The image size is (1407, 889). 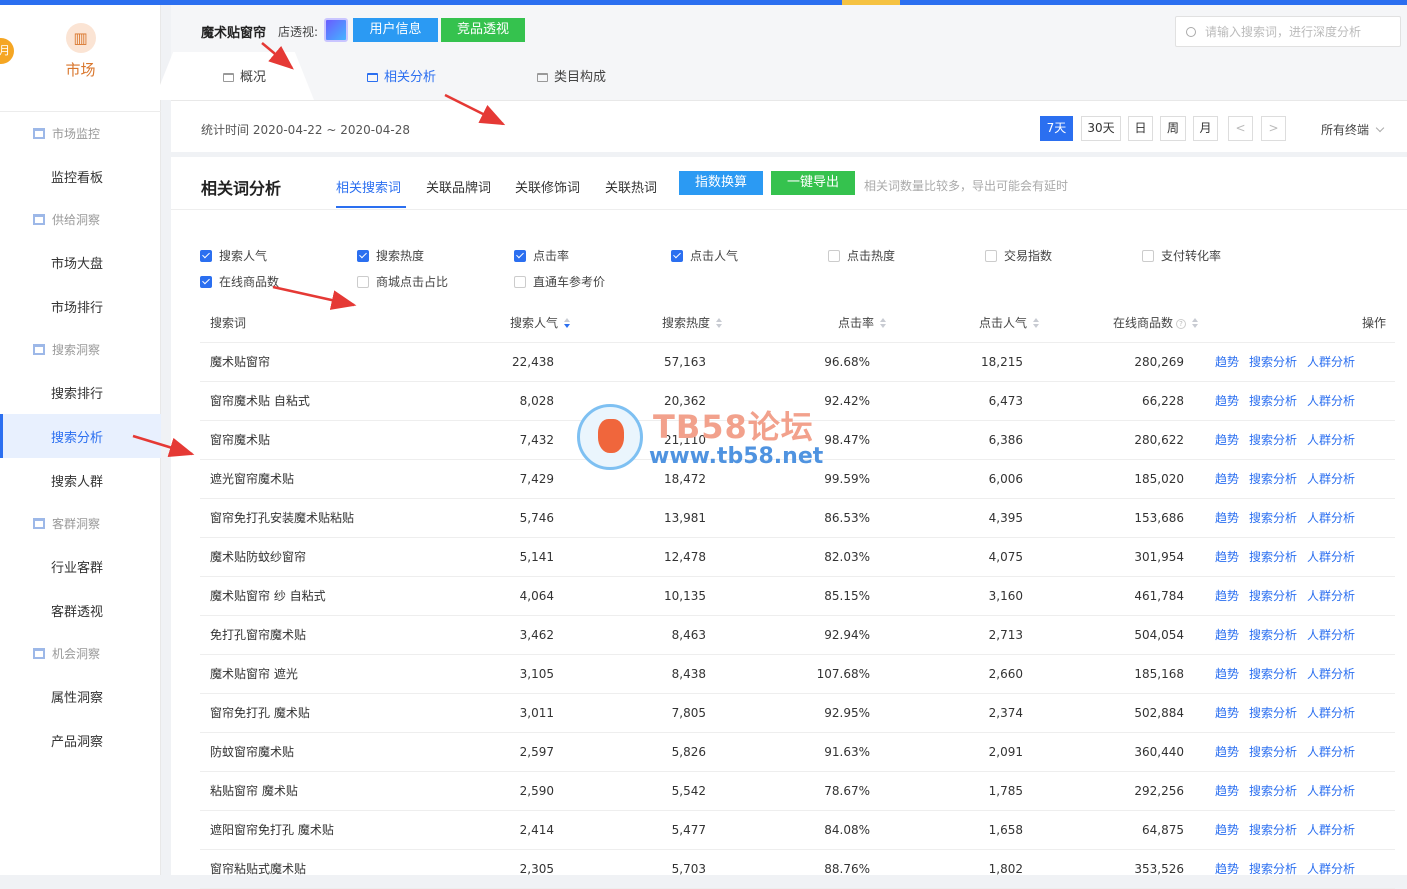 What do you see at coordinates (1205, 128) in the screenshot?
I see `period-month: 月` at bounding box center [1205, 128].